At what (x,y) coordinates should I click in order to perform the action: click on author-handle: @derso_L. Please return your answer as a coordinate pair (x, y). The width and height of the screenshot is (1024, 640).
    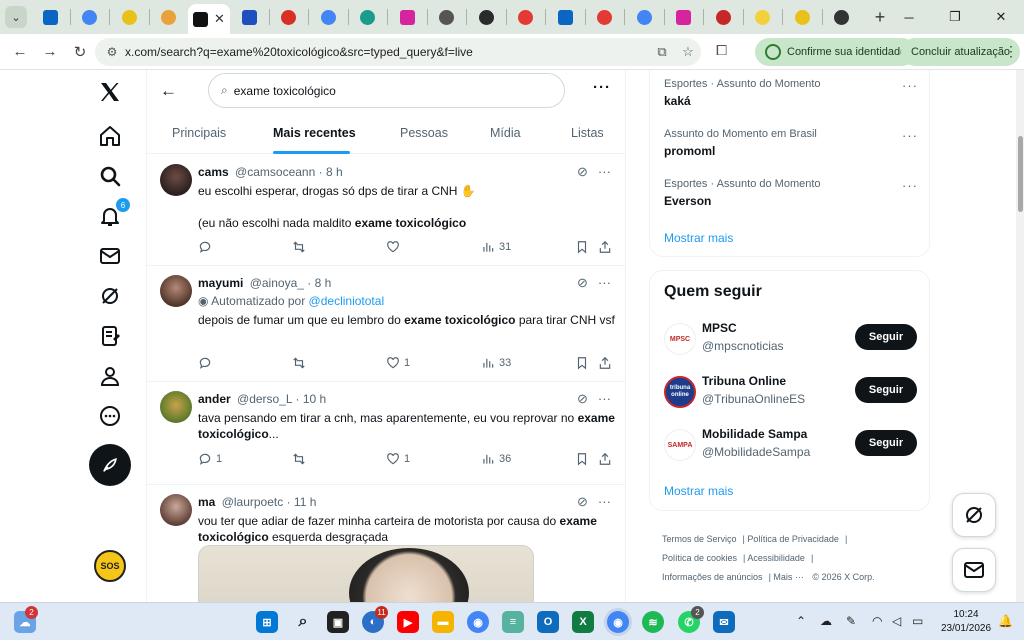
    Looking at the image, I should click on (264, 399).